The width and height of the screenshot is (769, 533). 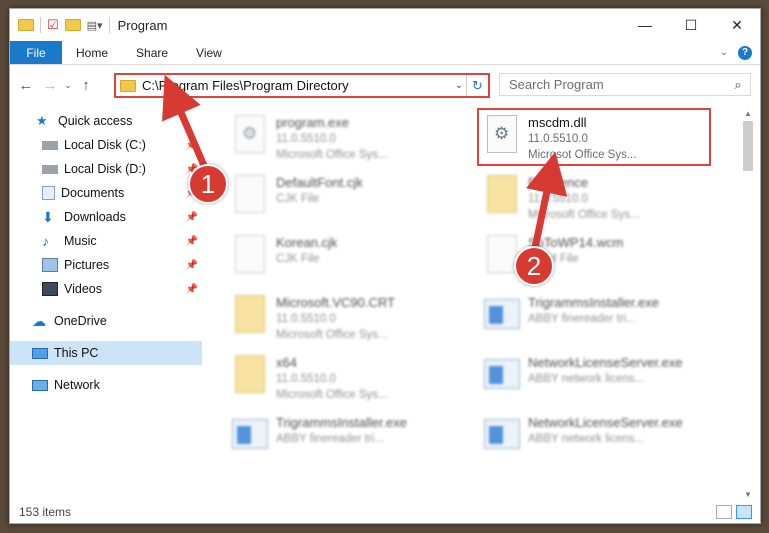 I want to click on sidebar-item-local-disk-c: Local Disk (C:) 📌, so click(x=106, y=145).